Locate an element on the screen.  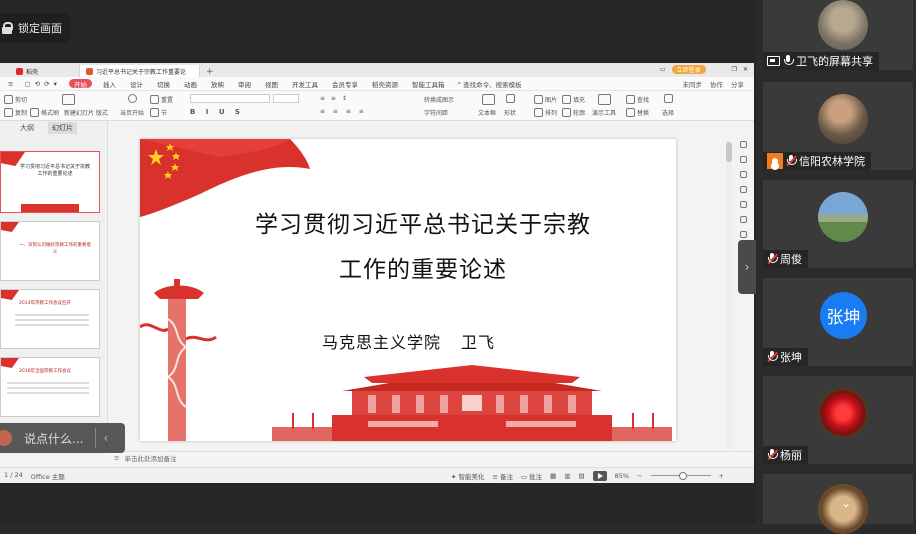
menu-resources: 稻壳资源 is located at coordinates (385, 84).